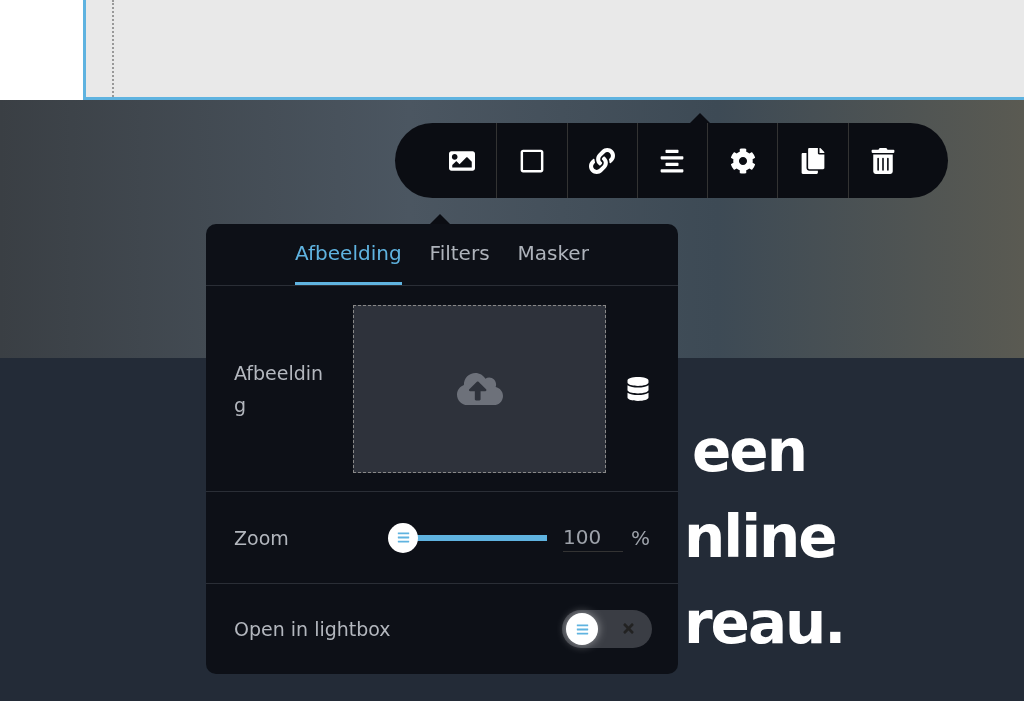  What do you see at coordinates (764, 623) in the screenshot?
I see `headline-text: reau.` at bounding box center [764, 623].